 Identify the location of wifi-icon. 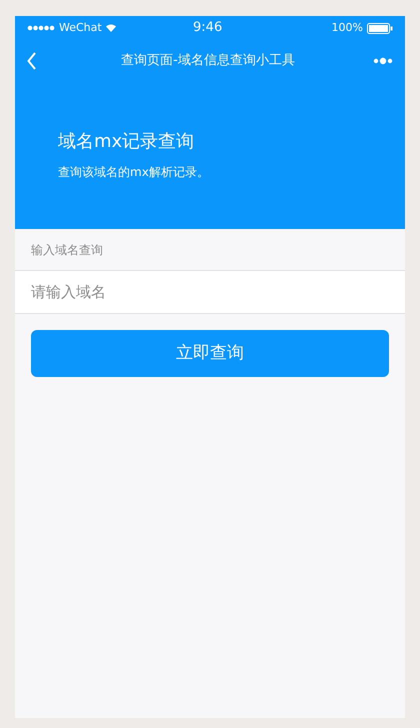
(111, 28).